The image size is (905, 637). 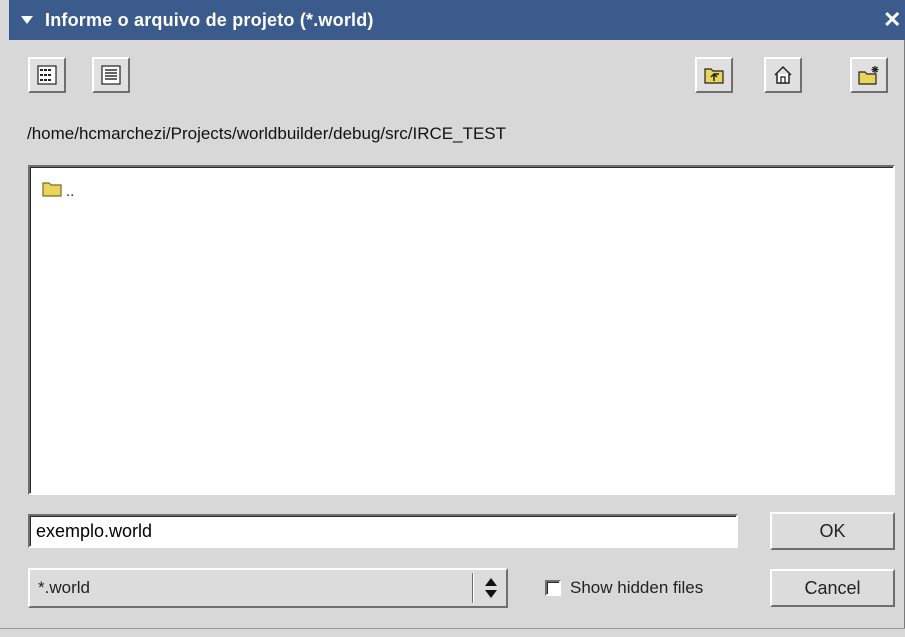 What do you see at coordinates (64, 587) in the screenshot?
I see `file-type-value: *.world` at bounding box center [64, 587].